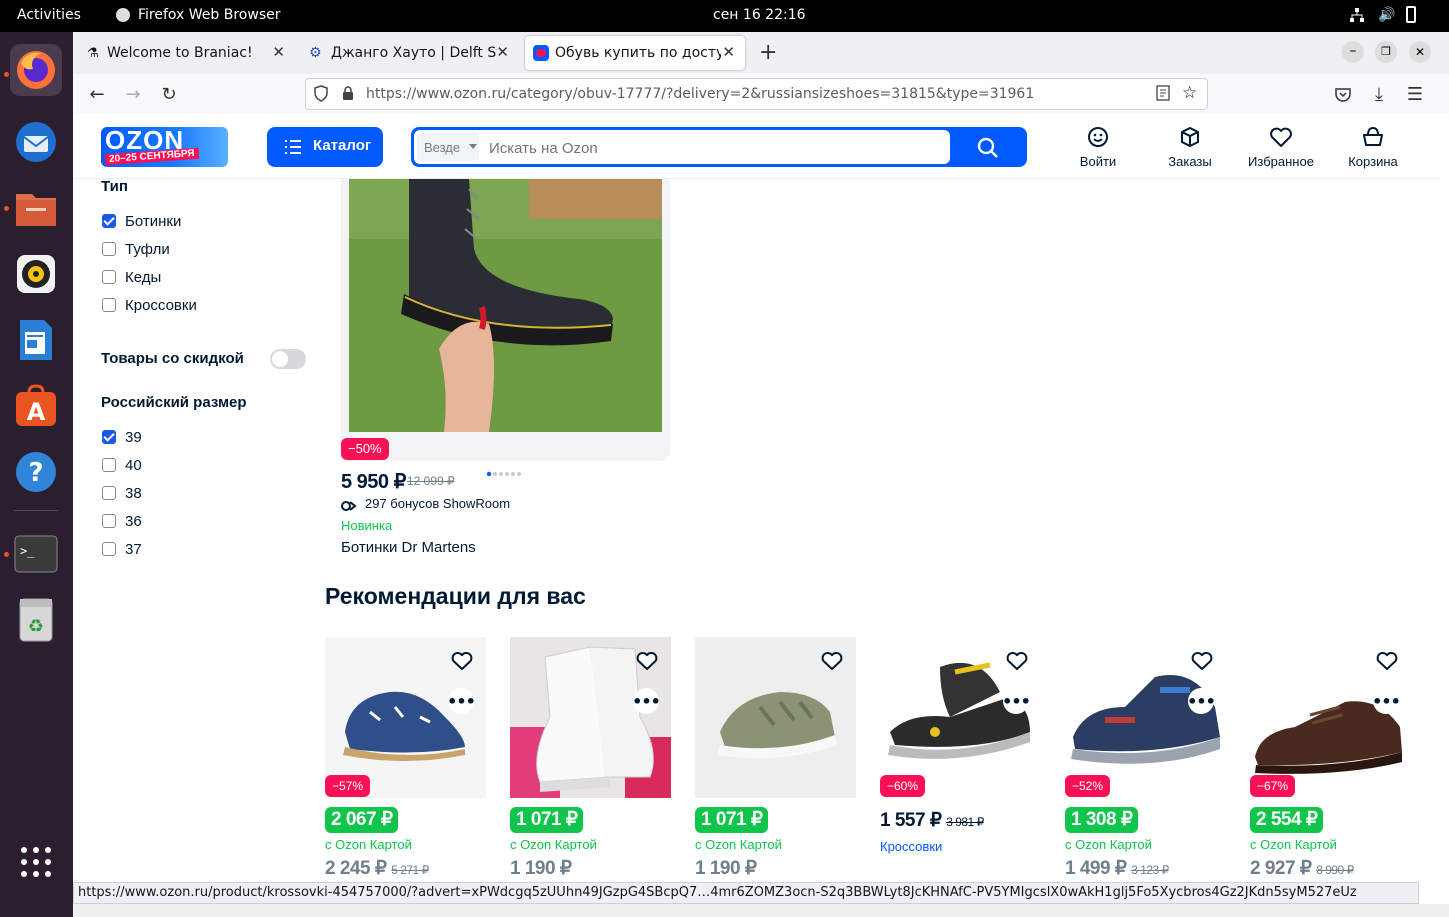 Image resolution: width=1449 pixels, height=917 pixels. Describe the element at coordinates (414, 53) in the screenshot. I see `tab-title: Джанго Хауто | Delft Sta` at that location.